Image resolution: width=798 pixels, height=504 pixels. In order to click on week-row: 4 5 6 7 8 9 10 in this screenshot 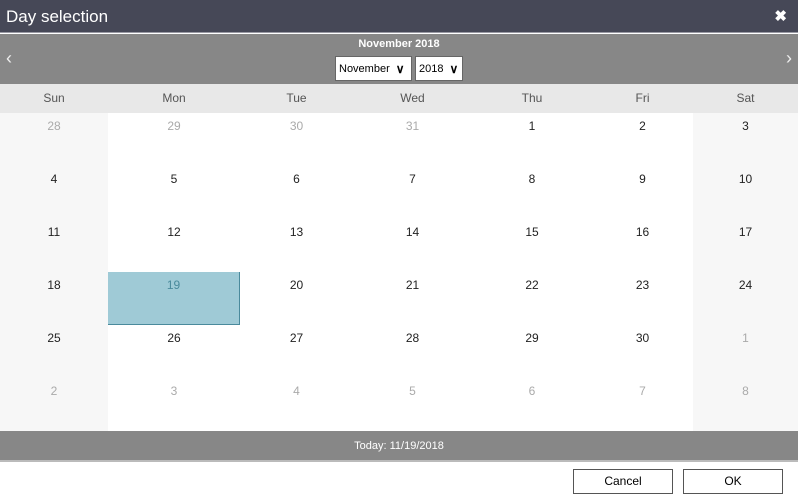, I will do `click(399, 192)`.